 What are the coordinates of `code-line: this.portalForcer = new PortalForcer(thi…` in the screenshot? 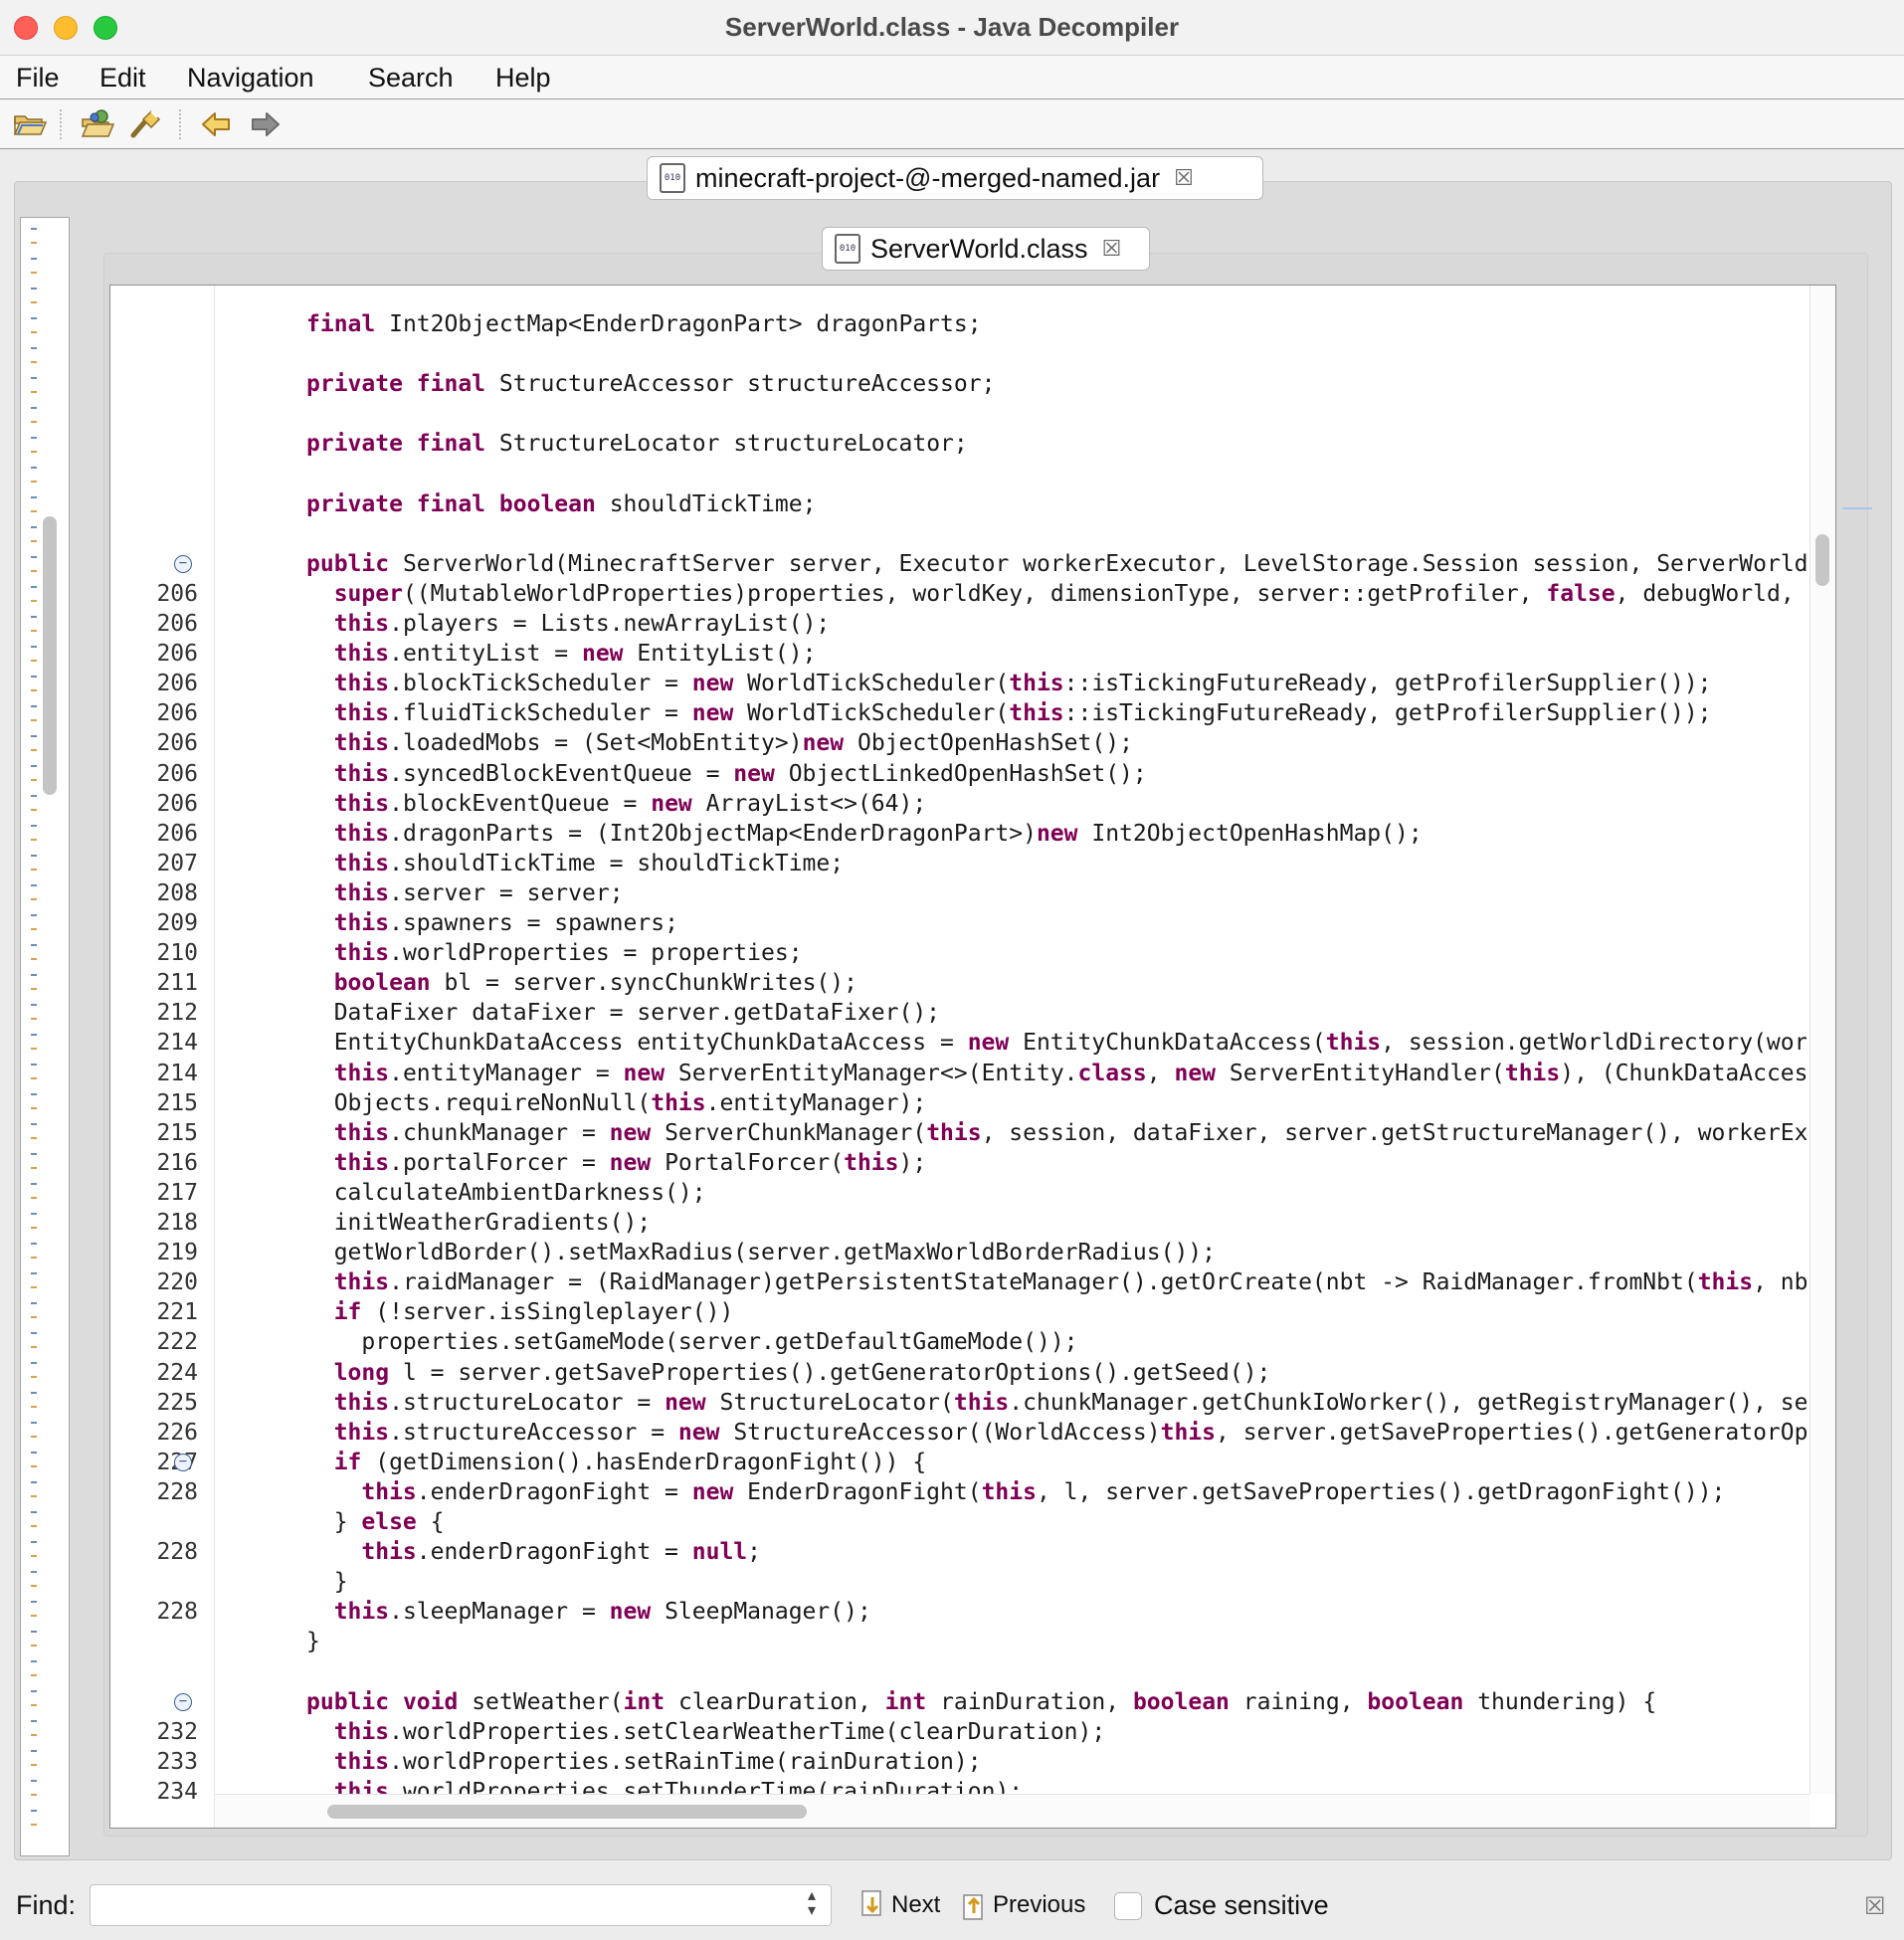 It's located at (630, 1162).